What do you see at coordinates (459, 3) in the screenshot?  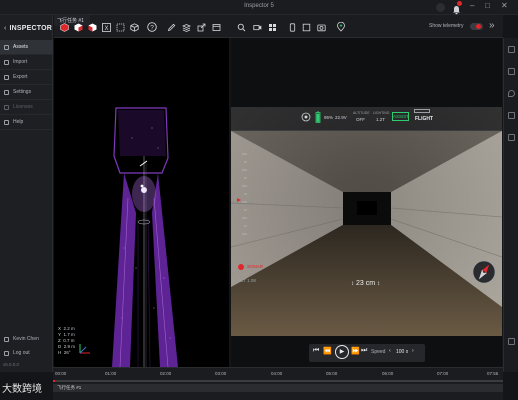 I see `notification-badge` at bounding box center [459, 3].